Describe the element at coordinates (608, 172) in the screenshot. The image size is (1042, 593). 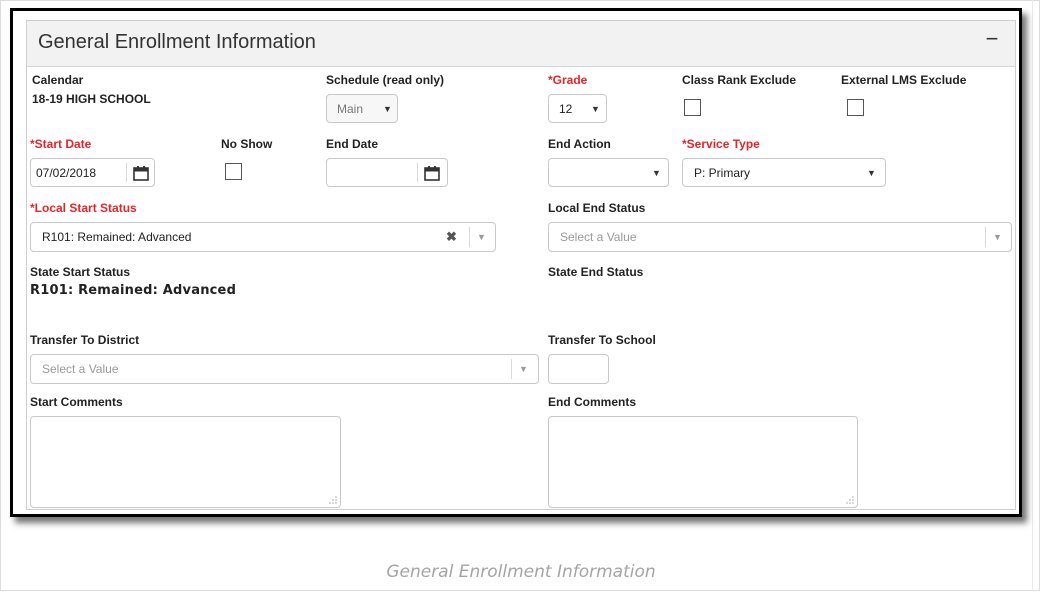
I see `end-action-select: ▼` at that location.